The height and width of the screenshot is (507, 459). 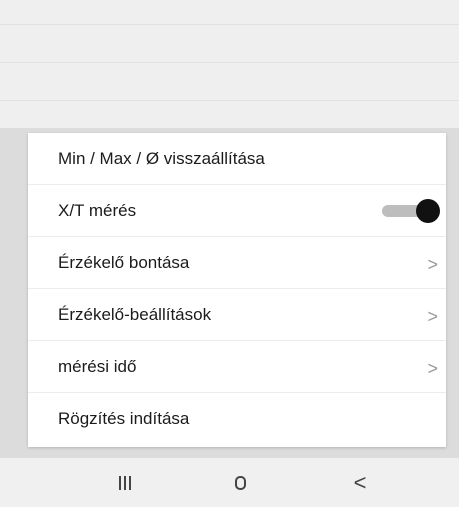 What do you see at coordinates (124, 418) in the screenshot?
I see `menu-item-label: Rögzítés indítása` at bounding box center [124, 418].